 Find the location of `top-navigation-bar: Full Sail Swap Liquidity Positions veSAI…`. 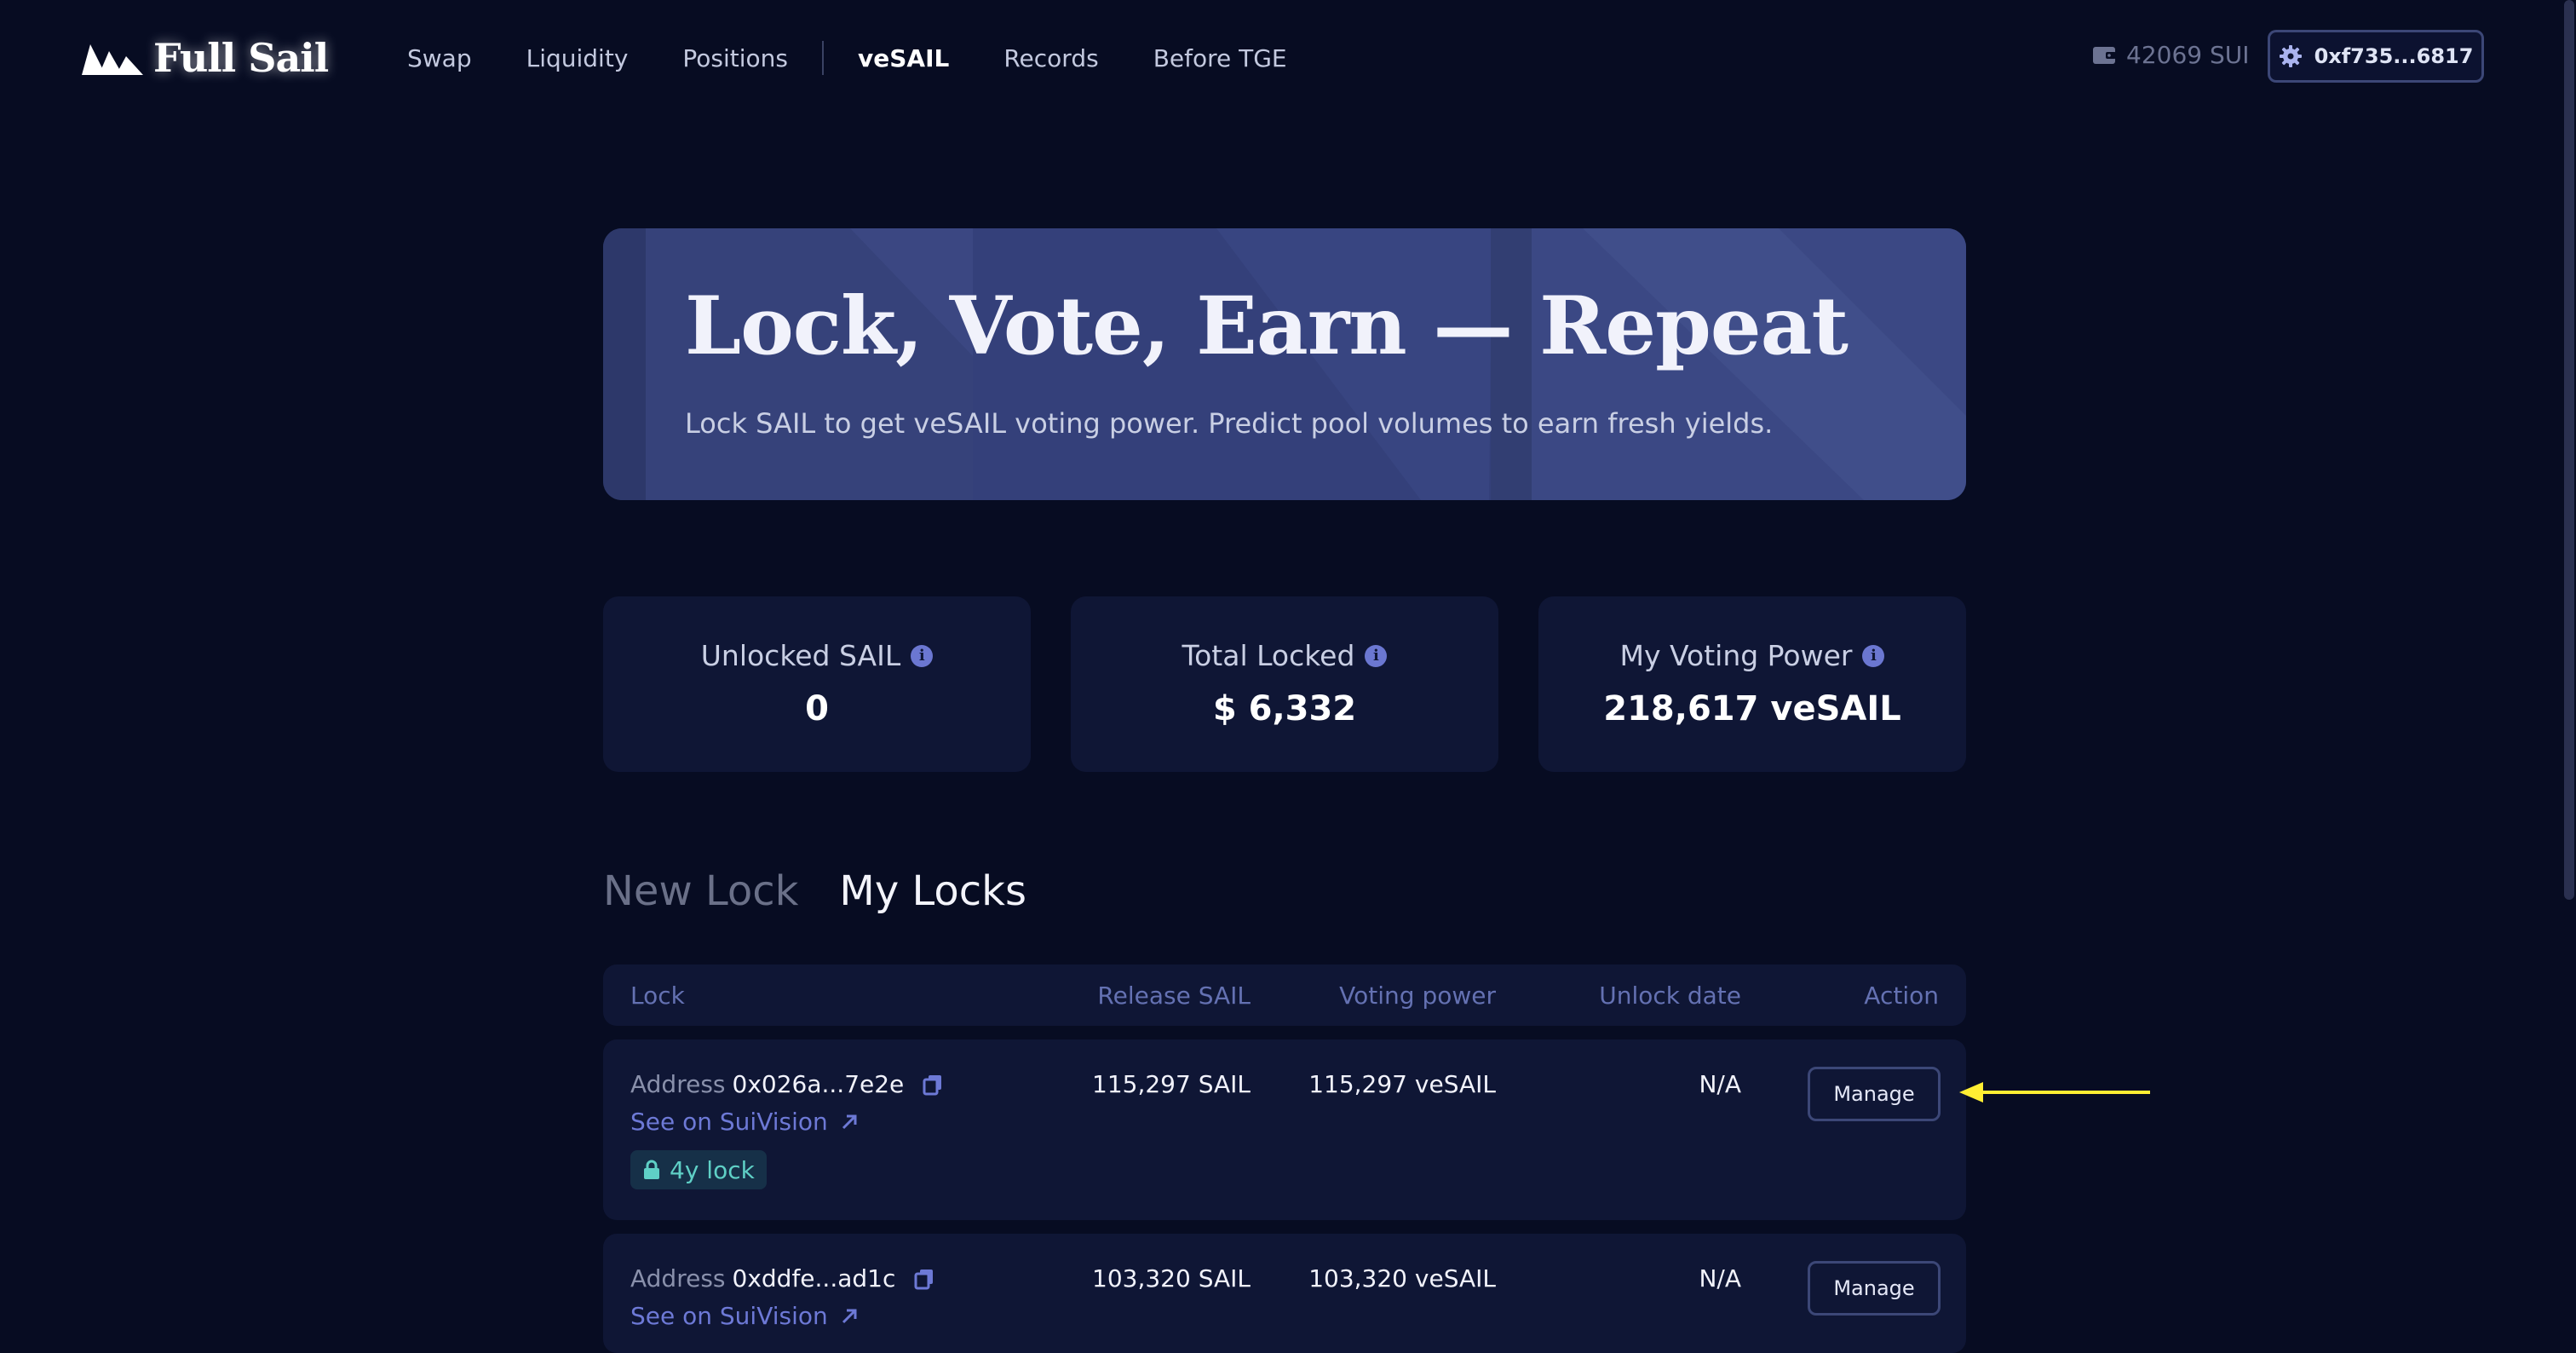

top-navigation-bar: Full Sail Swap Liquidity Positions veSAI… is located at coordinates (1288, 58).